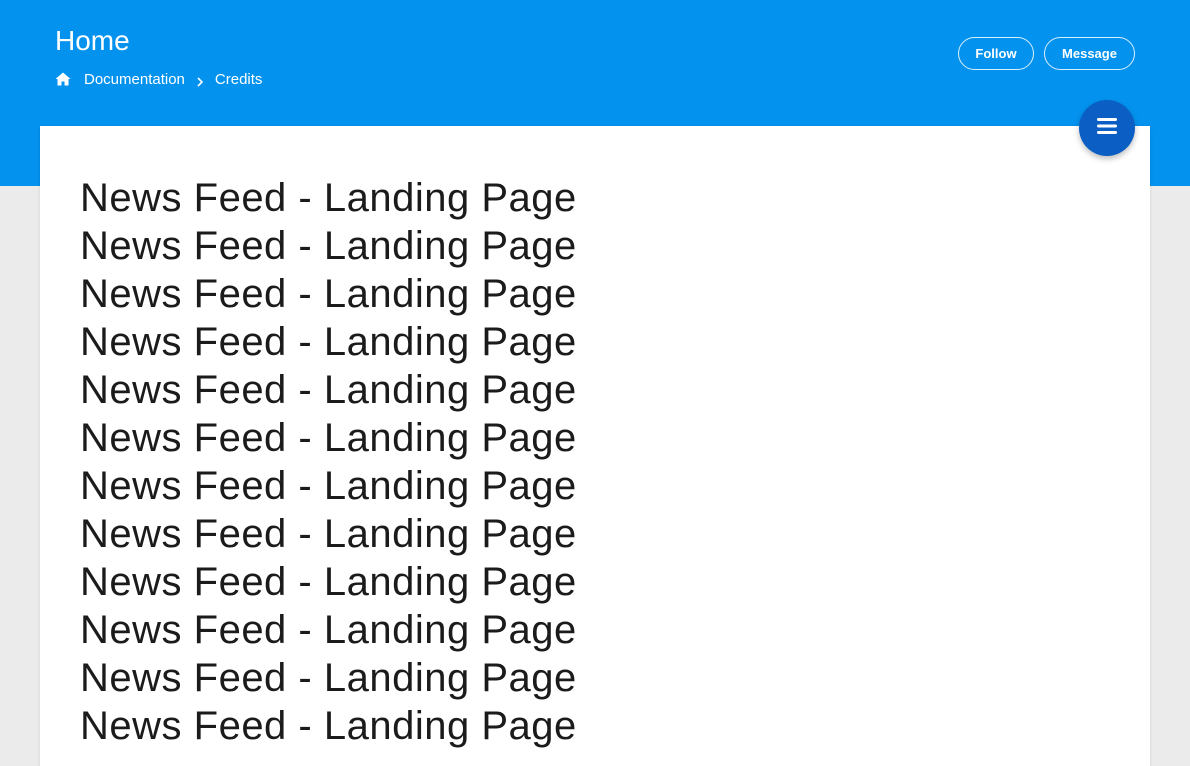 This screenshot has width=1190, height=766. Describe the element at coordinates (1089, 53) in the screenshot. I see `message-button: Message` at that location.